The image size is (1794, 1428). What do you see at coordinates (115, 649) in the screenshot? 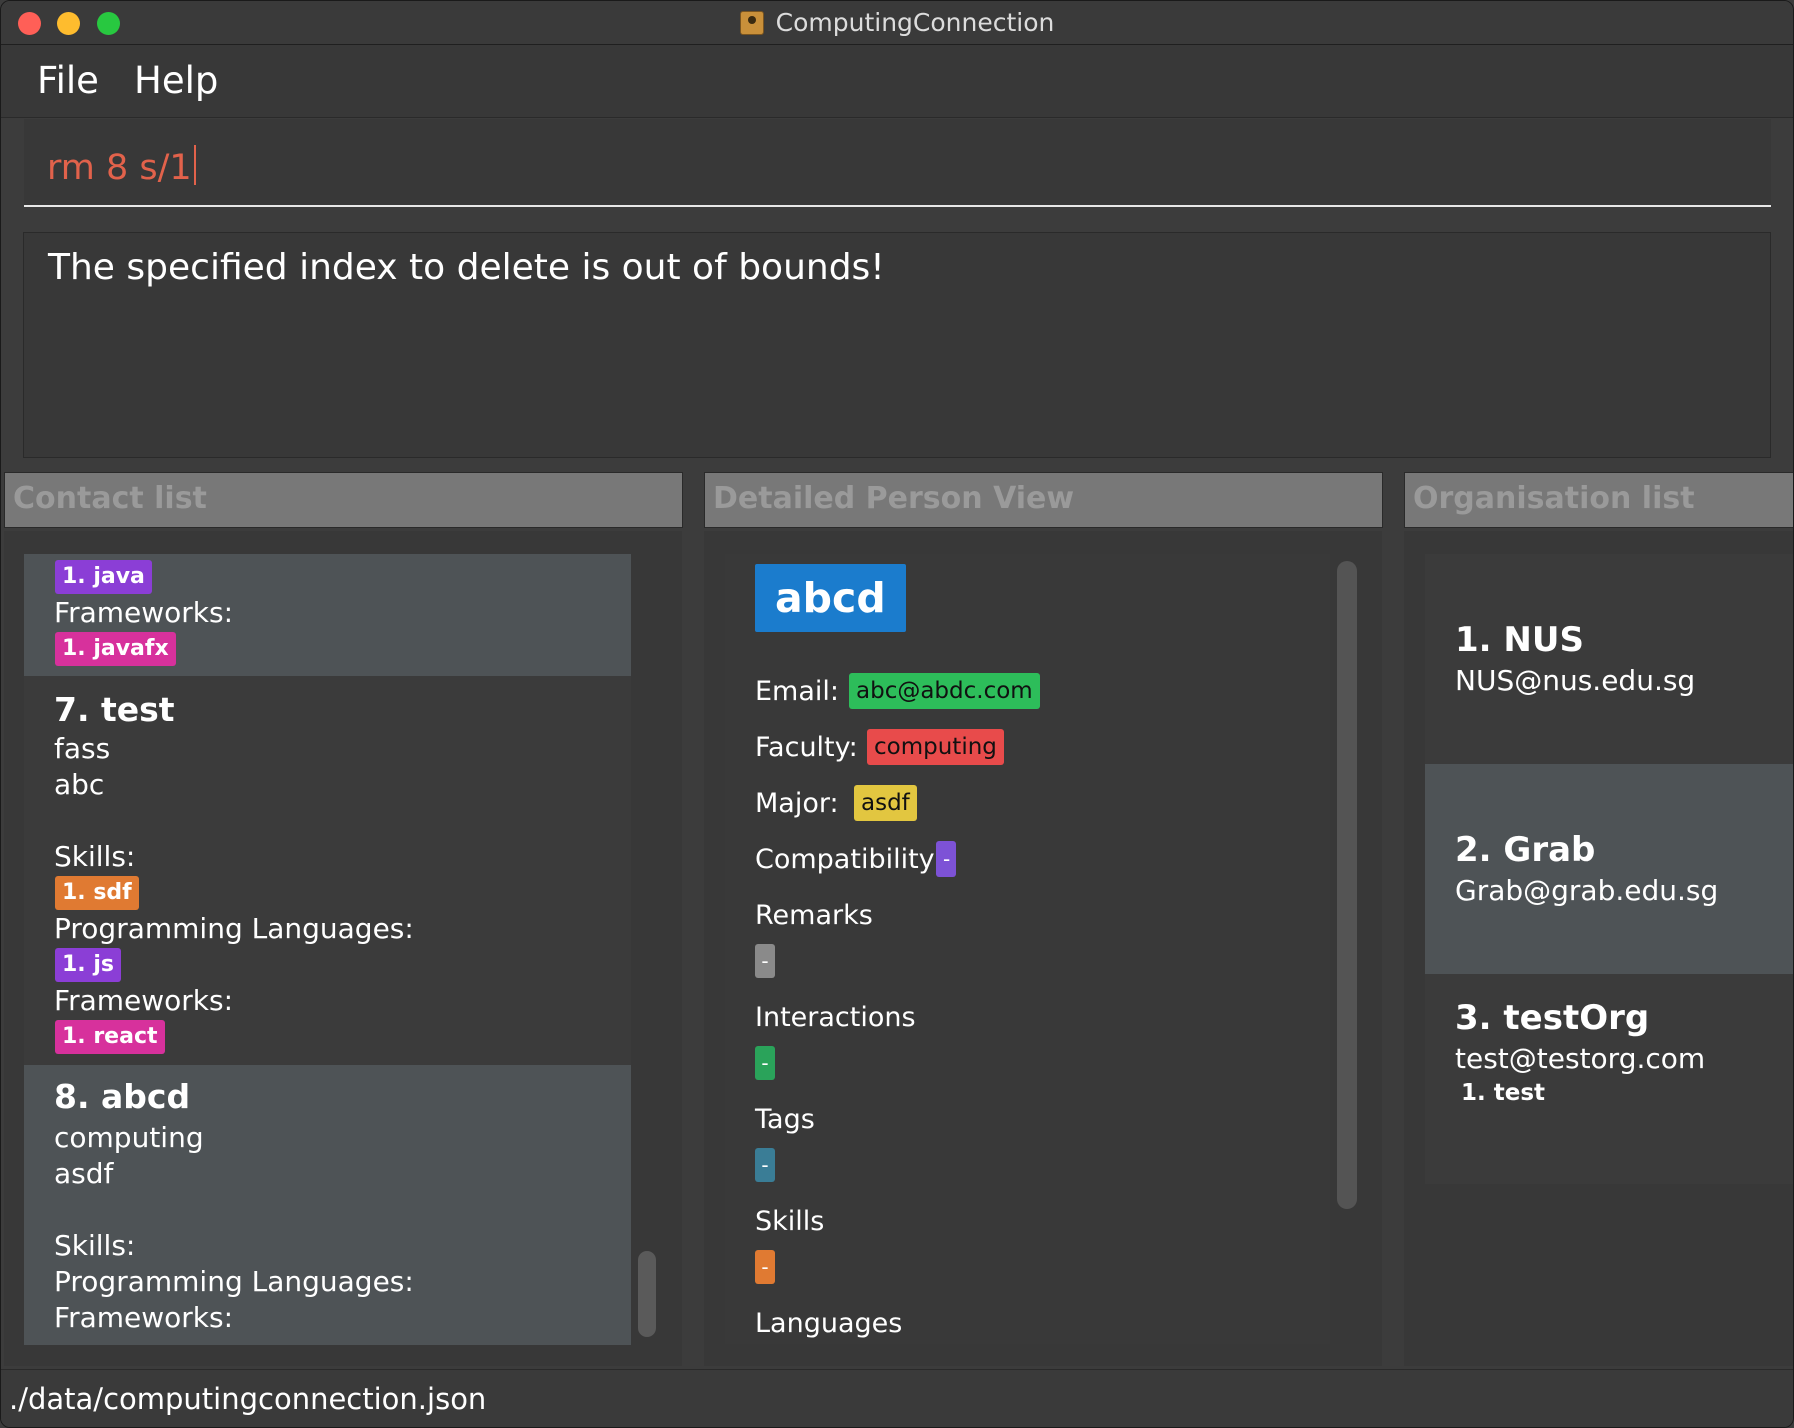
I see `framework-tag: 1. javafx` at bounding box center [115, 649].